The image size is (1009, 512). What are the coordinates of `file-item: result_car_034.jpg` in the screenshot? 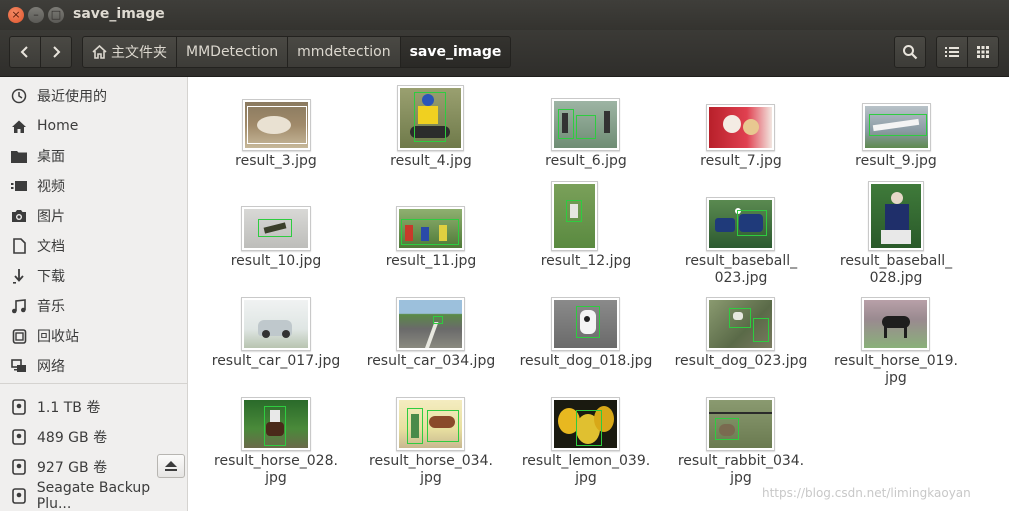 It's located at (431, 327).